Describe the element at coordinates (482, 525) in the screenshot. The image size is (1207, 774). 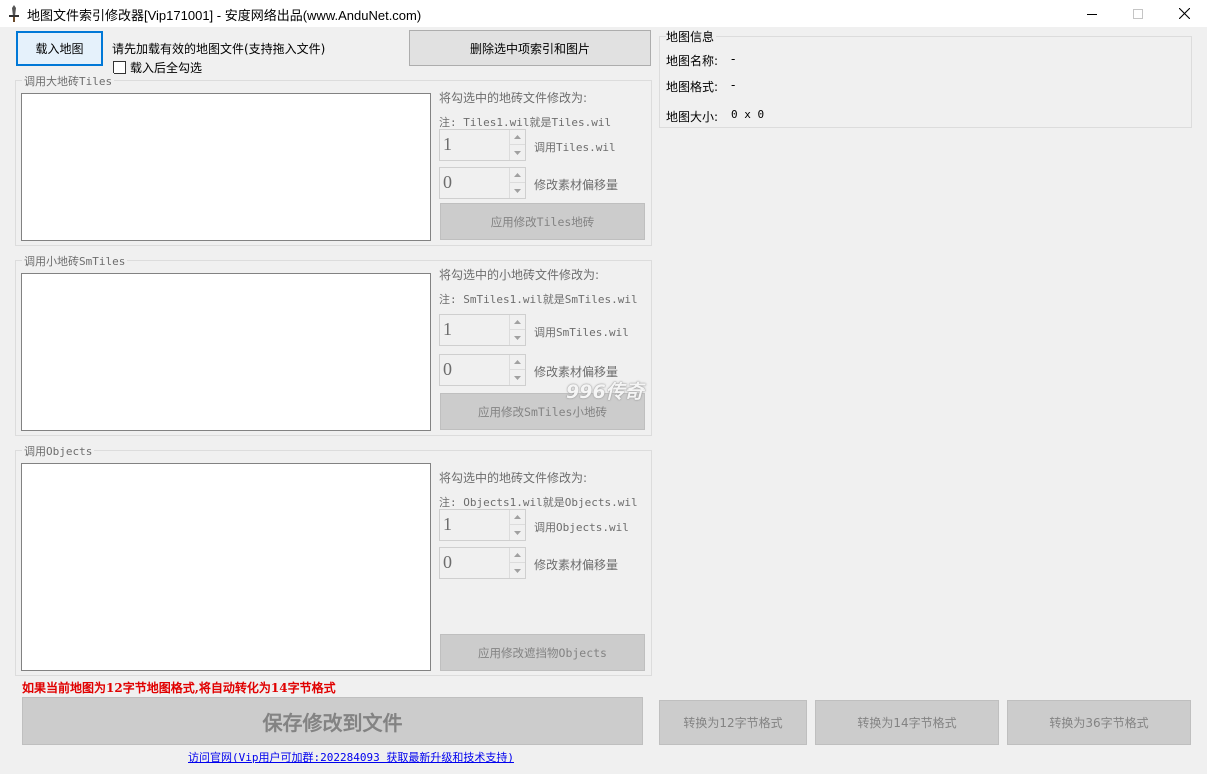
I see `objects-index-stepper: 1` at that location.